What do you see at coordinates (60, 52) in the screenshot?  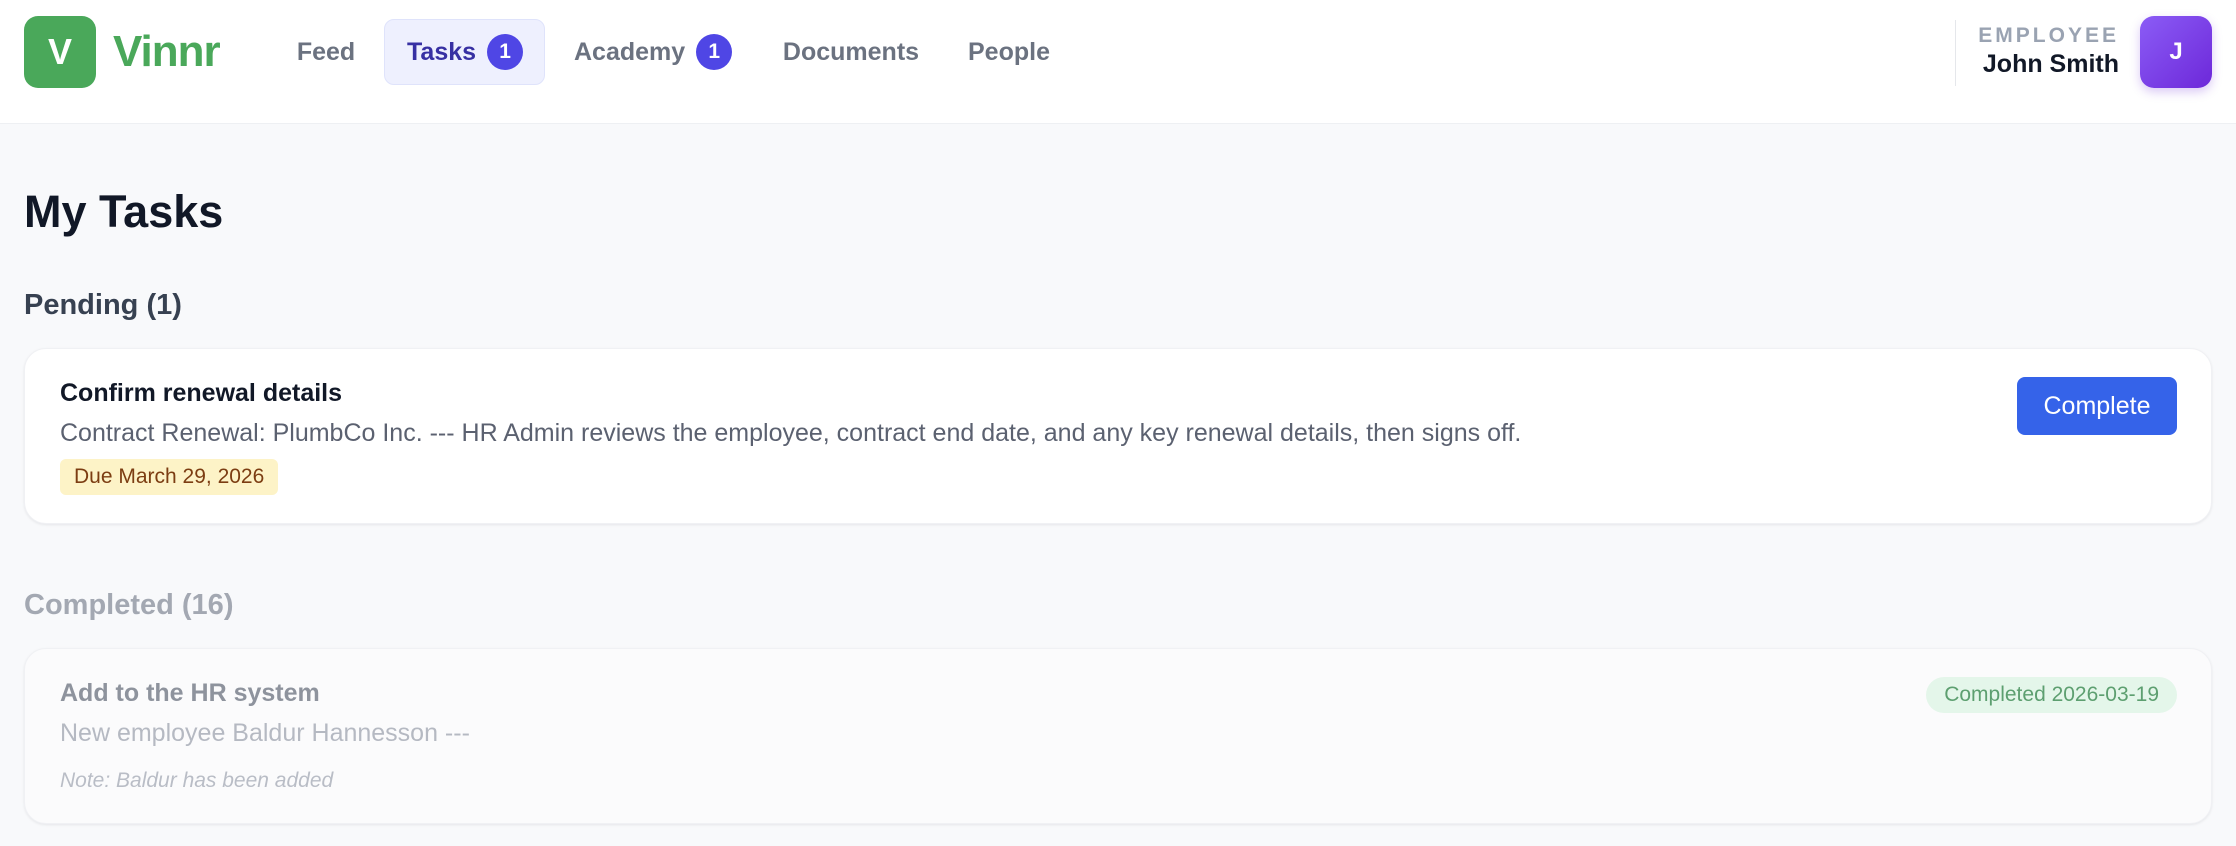 I see `logo-icon: V` at bounding box center [60, 52].